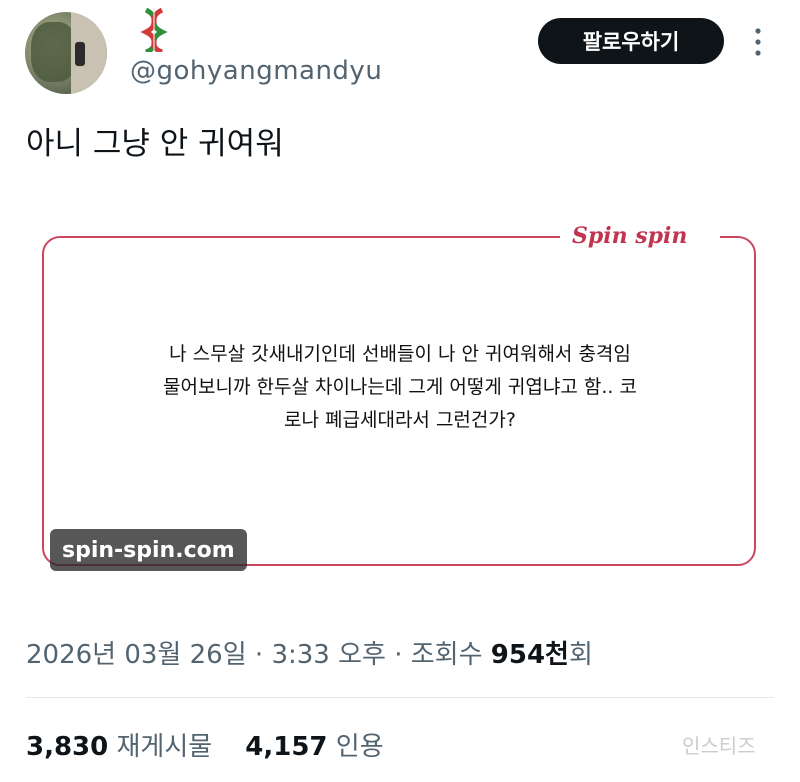 The width and height of the screenshot is (800, 782). What do you see at coordinates (446, 655) in the screenshot?
I see `views-label: 조회수` at bounding box center [446, 655].